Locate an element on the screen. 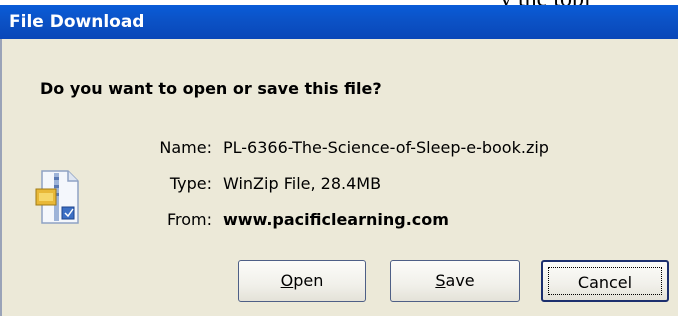 The width and height of the screenshot is (678, 316). cancel-focus-rect: Cancel is located at coordinates (605, 281).